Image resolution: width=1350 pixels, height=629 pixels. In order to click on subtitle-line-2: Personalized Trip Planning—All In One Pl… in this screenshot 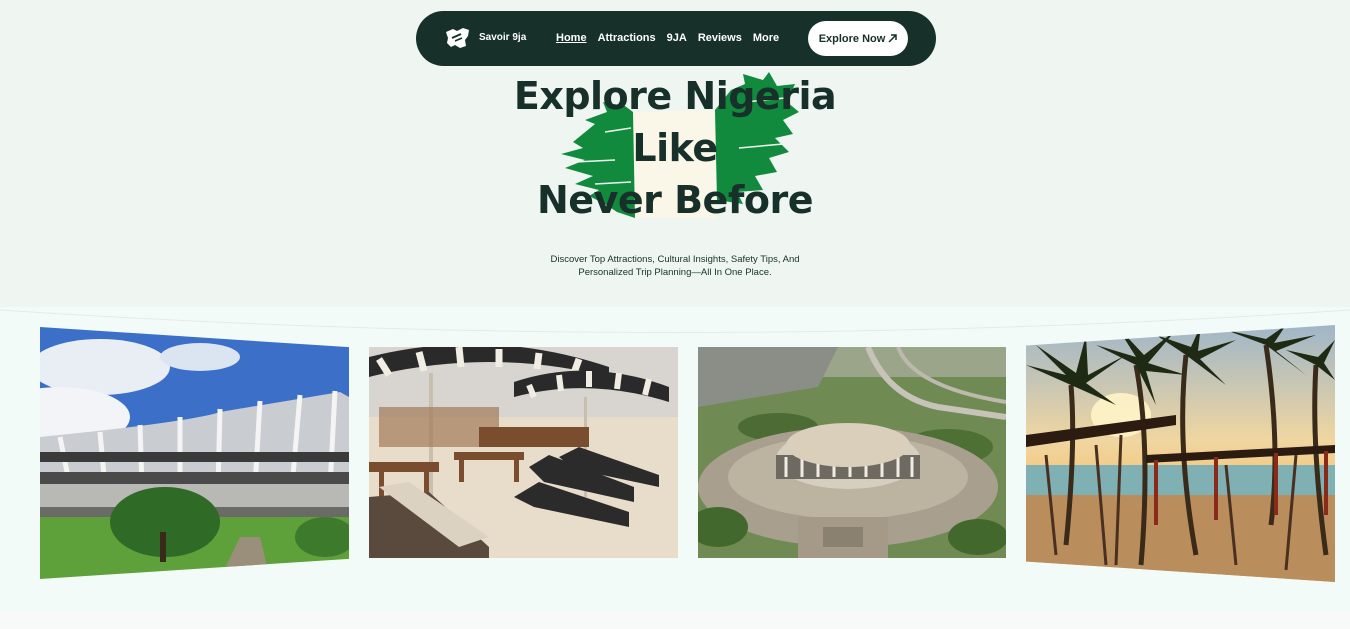, I will do `click(675, 272)`.